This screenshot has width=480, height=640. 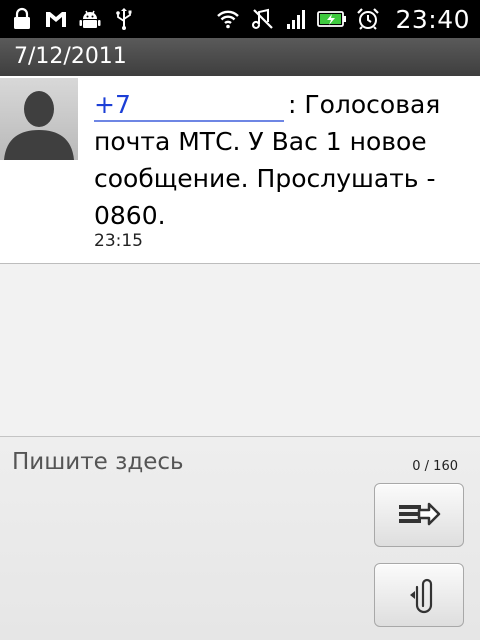 What do you see at coordinates (90, 19) in the screenshot?
I see `android-debug-icon` at bounding box center [90, 19].